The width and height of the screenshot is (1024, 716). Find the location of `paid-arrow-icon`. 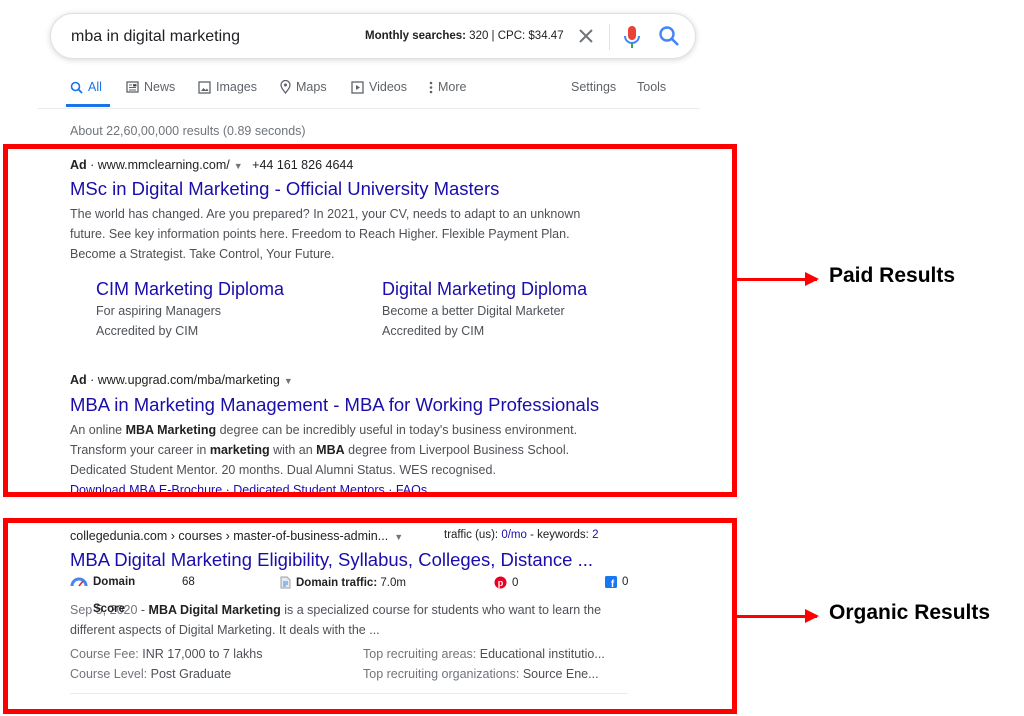

paid-arrow-icon is located at coordinates (778, 279).